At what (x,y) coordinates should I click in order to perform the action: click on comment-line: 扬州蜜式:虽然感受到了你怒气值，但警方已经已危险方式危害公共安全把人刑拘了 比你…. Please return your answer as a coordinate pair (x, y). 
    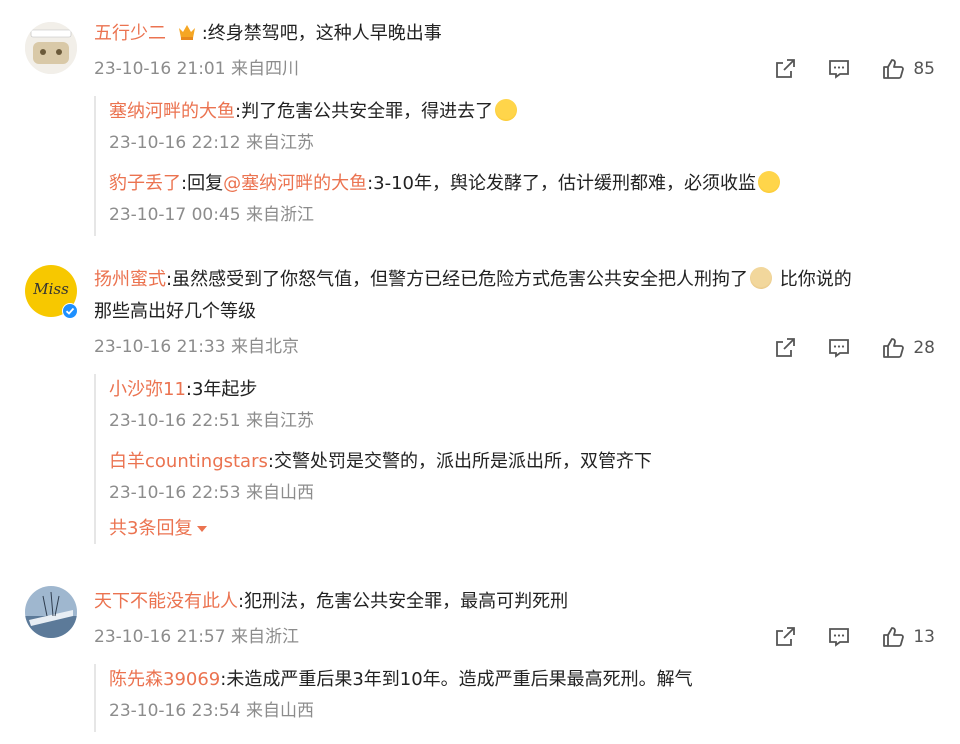
    Looking at the image, I should click on (514, 280).